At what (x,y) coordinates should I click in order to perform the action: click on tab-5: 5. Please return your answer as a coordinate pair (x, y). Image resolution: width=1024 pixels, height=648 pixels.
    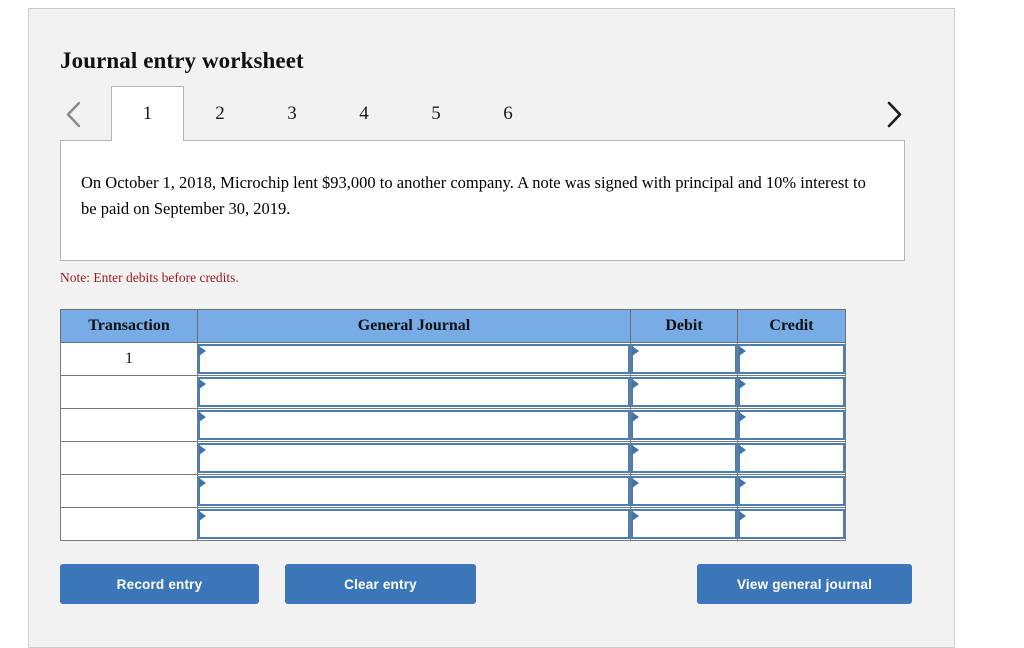
    Looking at the image, I should click on (436, 113).